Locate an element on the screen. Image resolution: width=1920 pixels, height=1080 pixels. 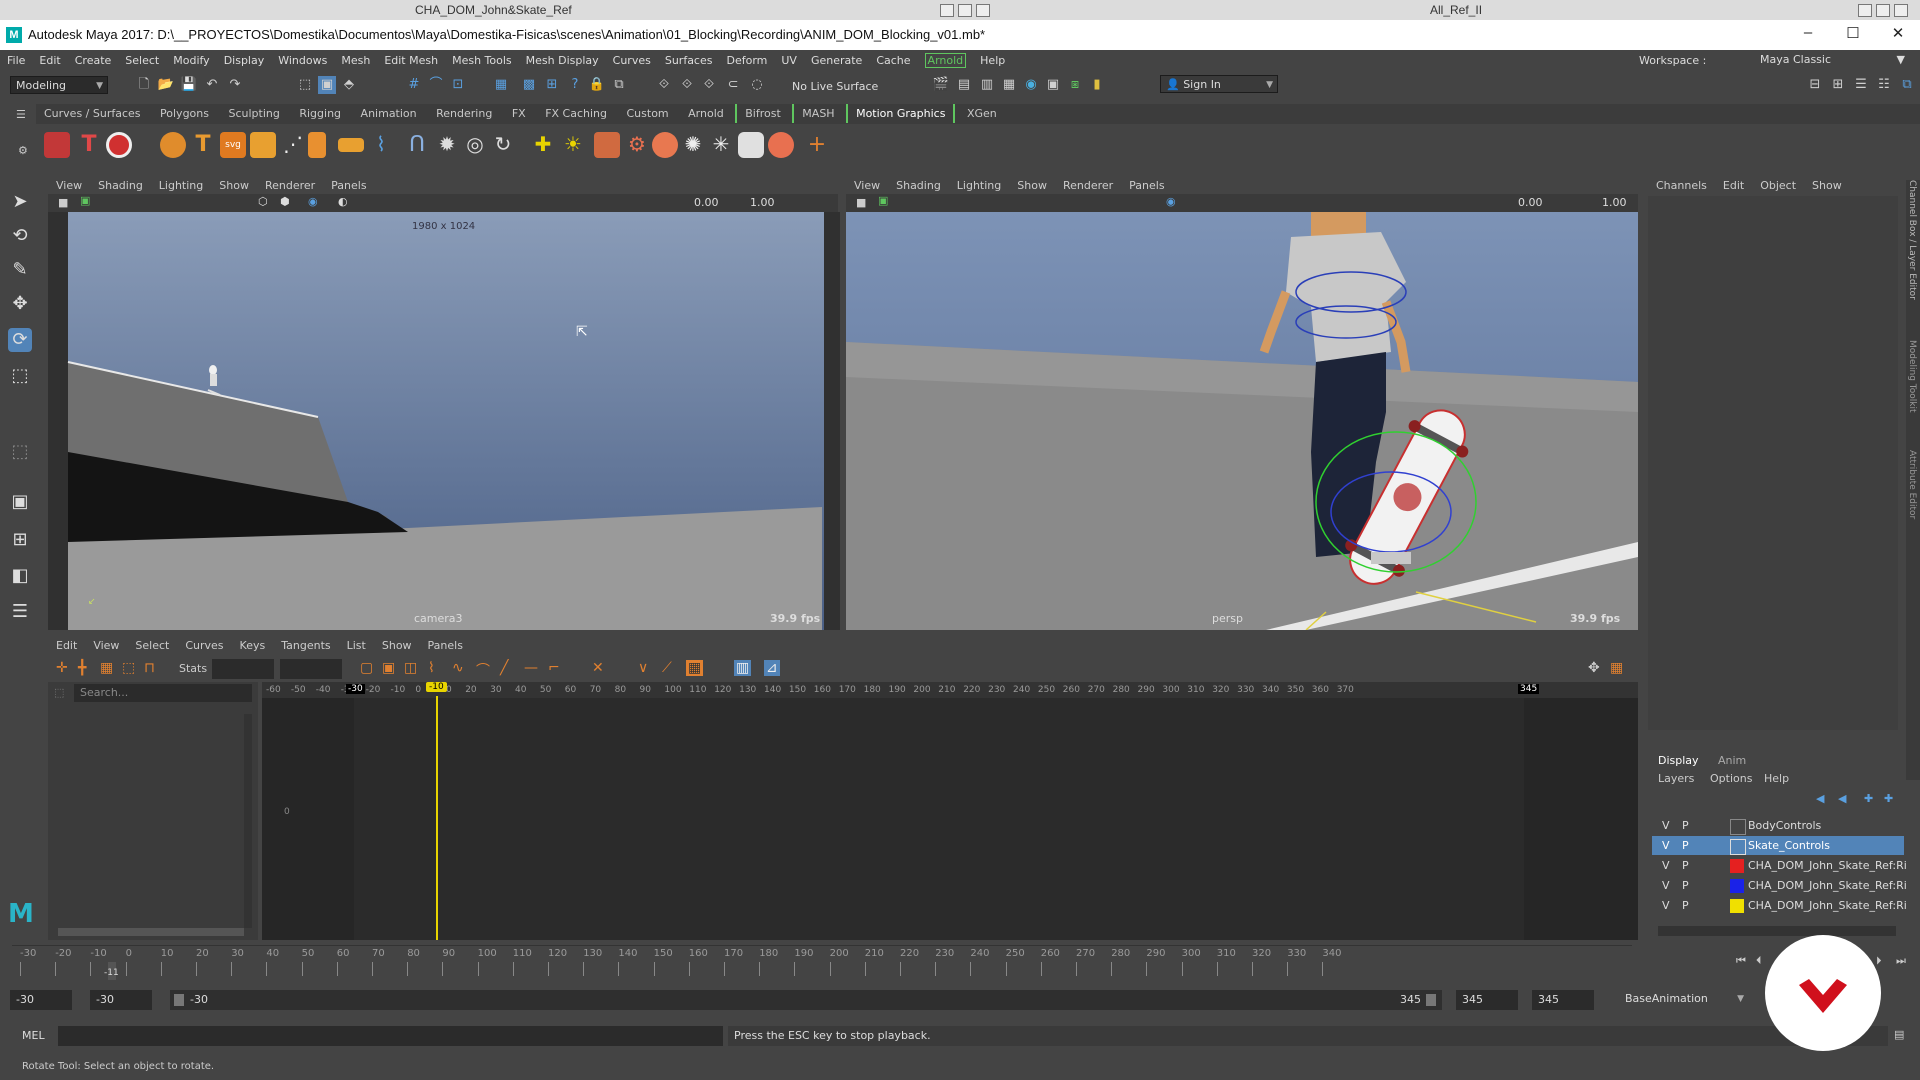
outliner-layout-icon: ☰ is located at coordinates (20, 612).